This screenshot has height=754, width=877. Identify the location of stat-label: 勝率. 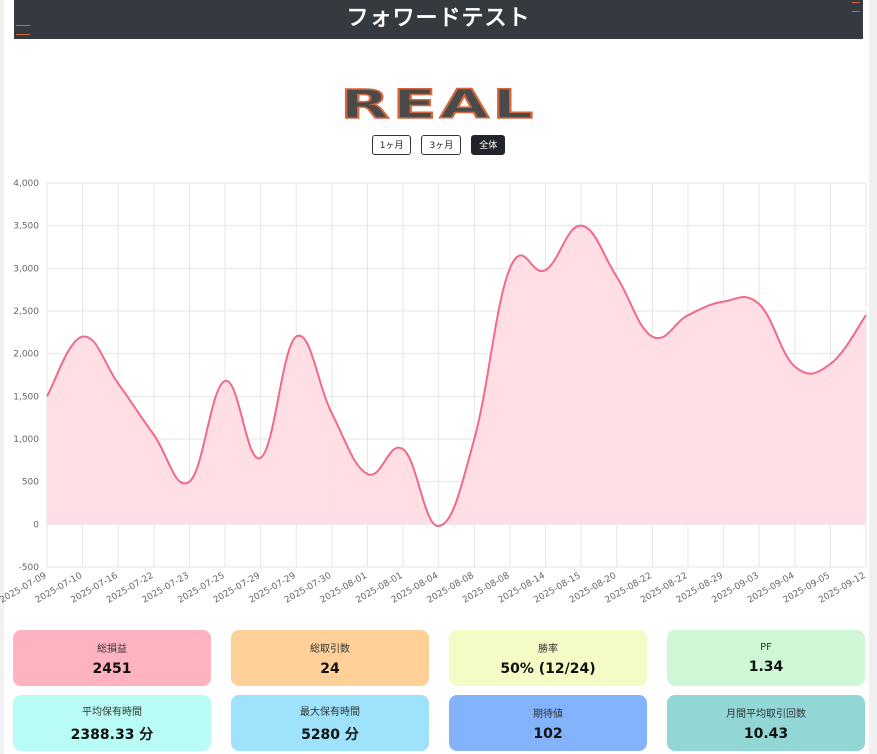
(548, 649).